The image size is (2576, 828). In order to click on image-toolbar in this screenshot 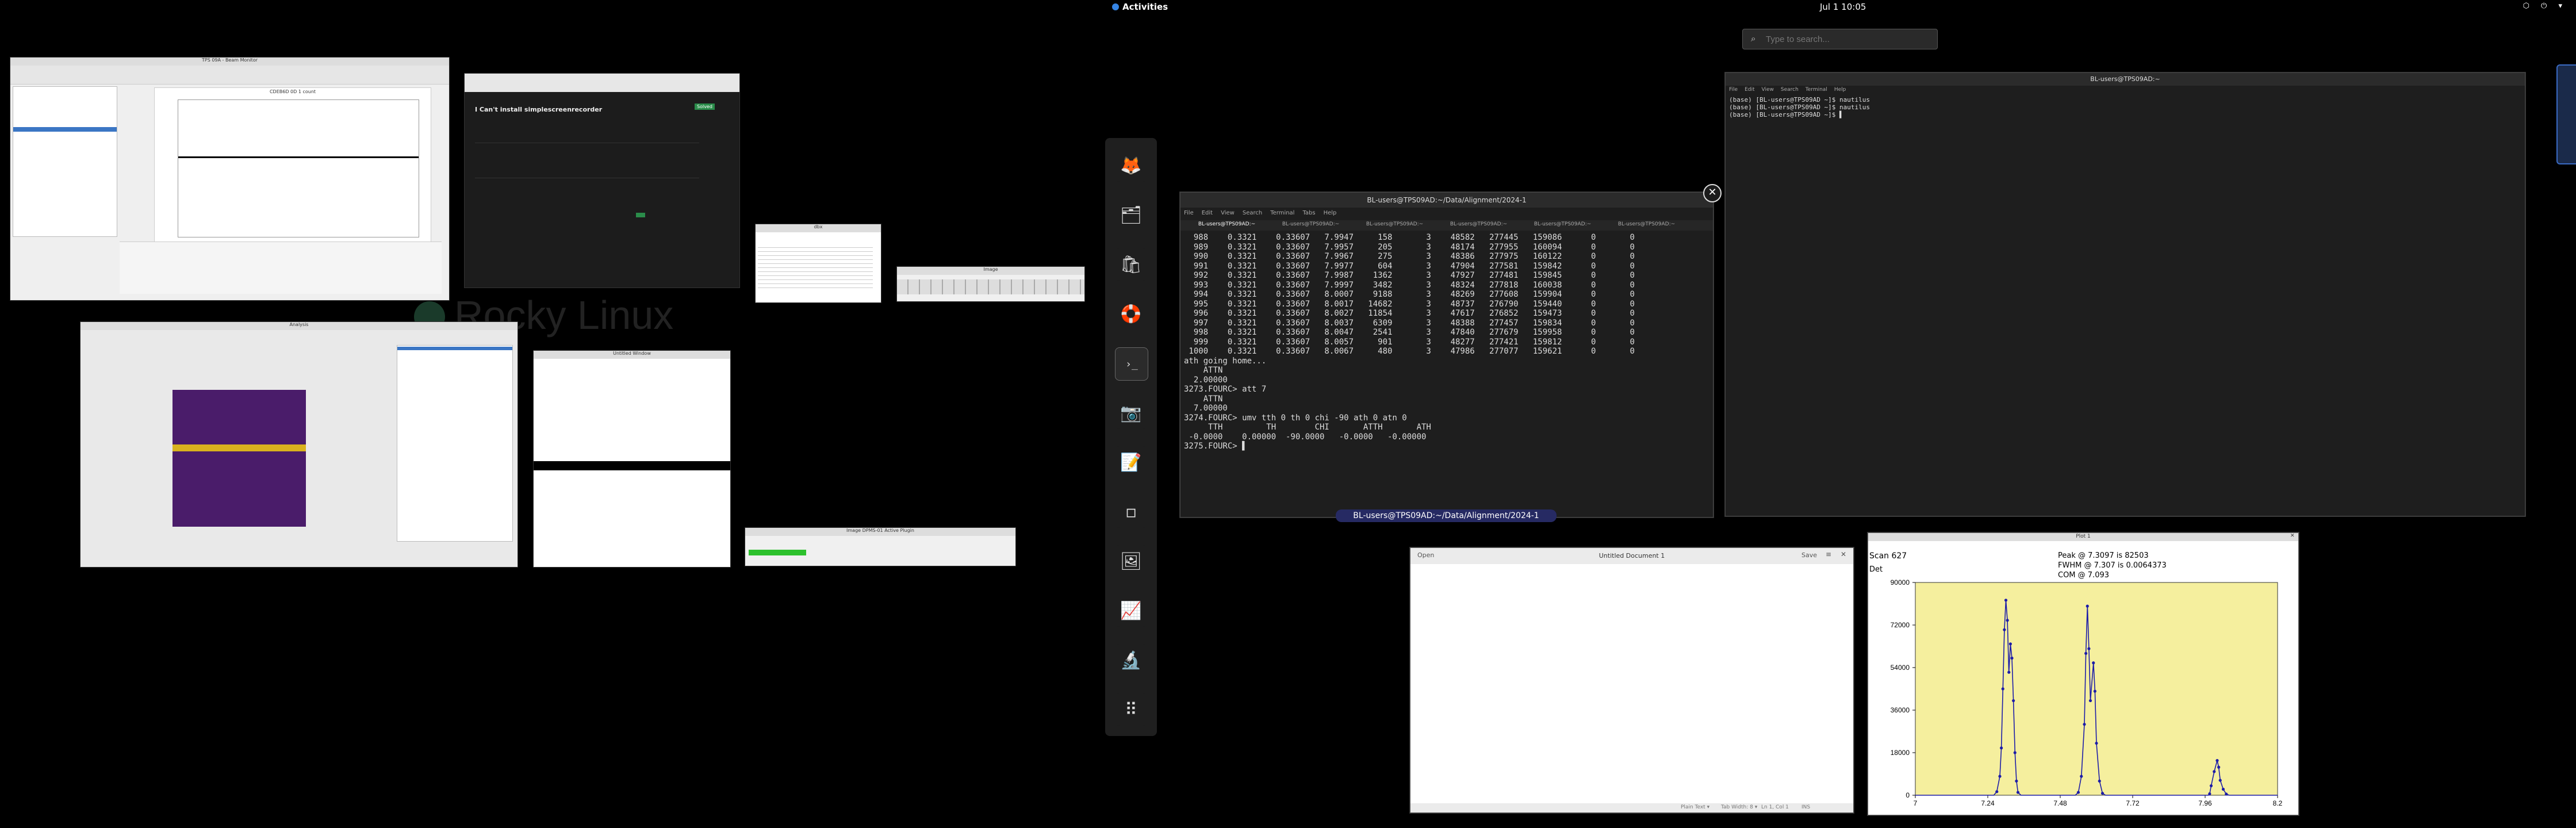, I will do `click(990, 286)`.